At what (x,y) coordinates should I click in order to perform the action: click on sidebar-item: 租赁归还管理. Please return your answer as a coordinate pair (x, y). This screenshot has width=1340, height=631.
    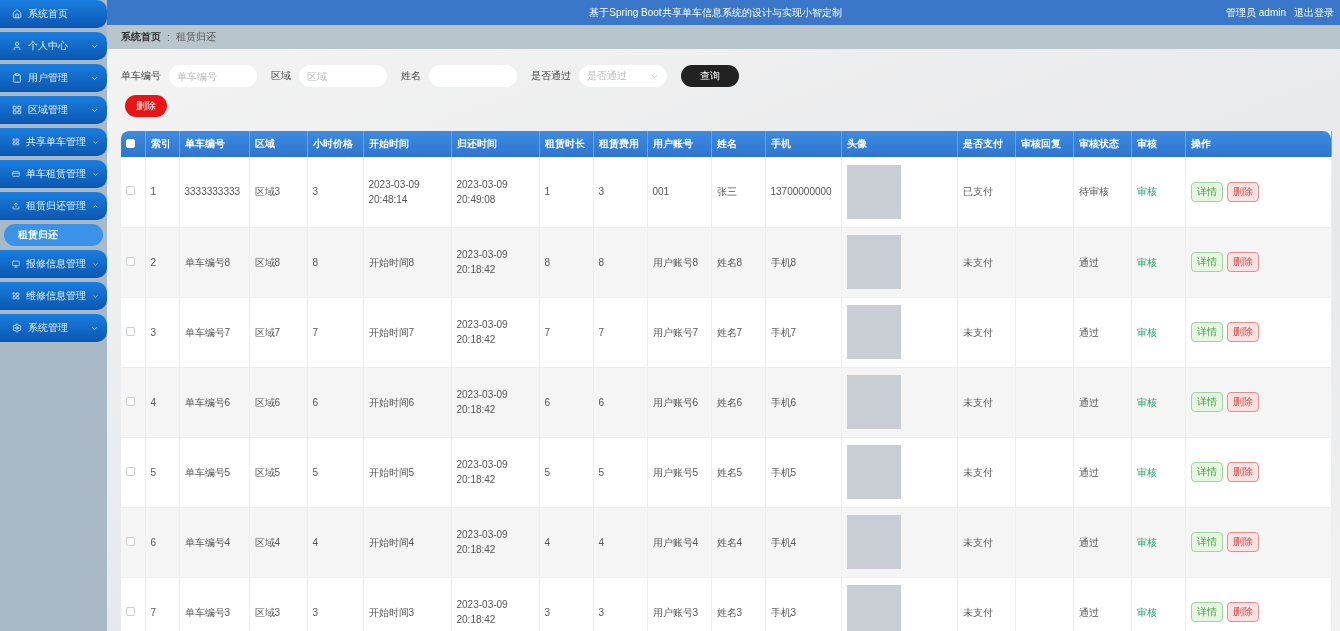
    Looking at the image, I should click on (53, 206).